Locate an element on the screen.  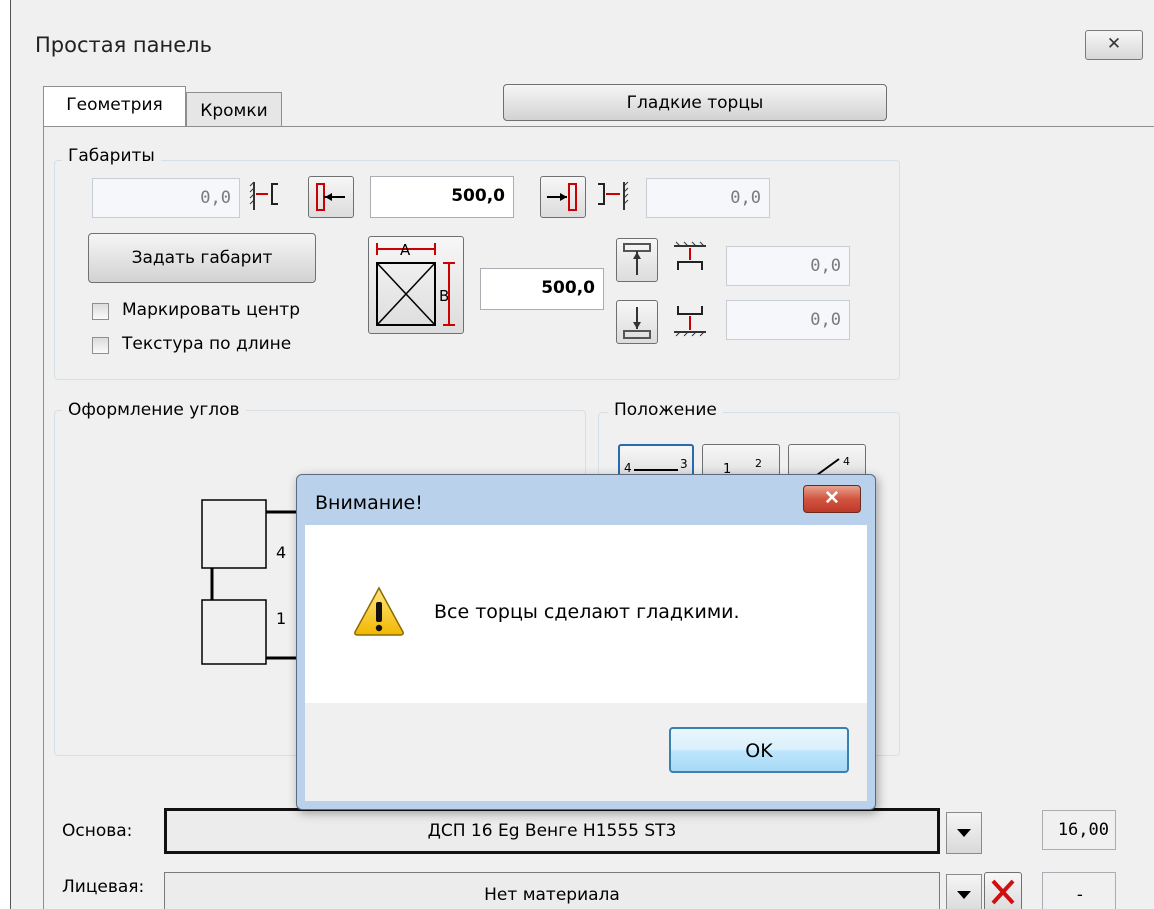
base-material-combo: ДСП 16 Eg Венге Н1555 ST3 is located at coordinates (552, 831).